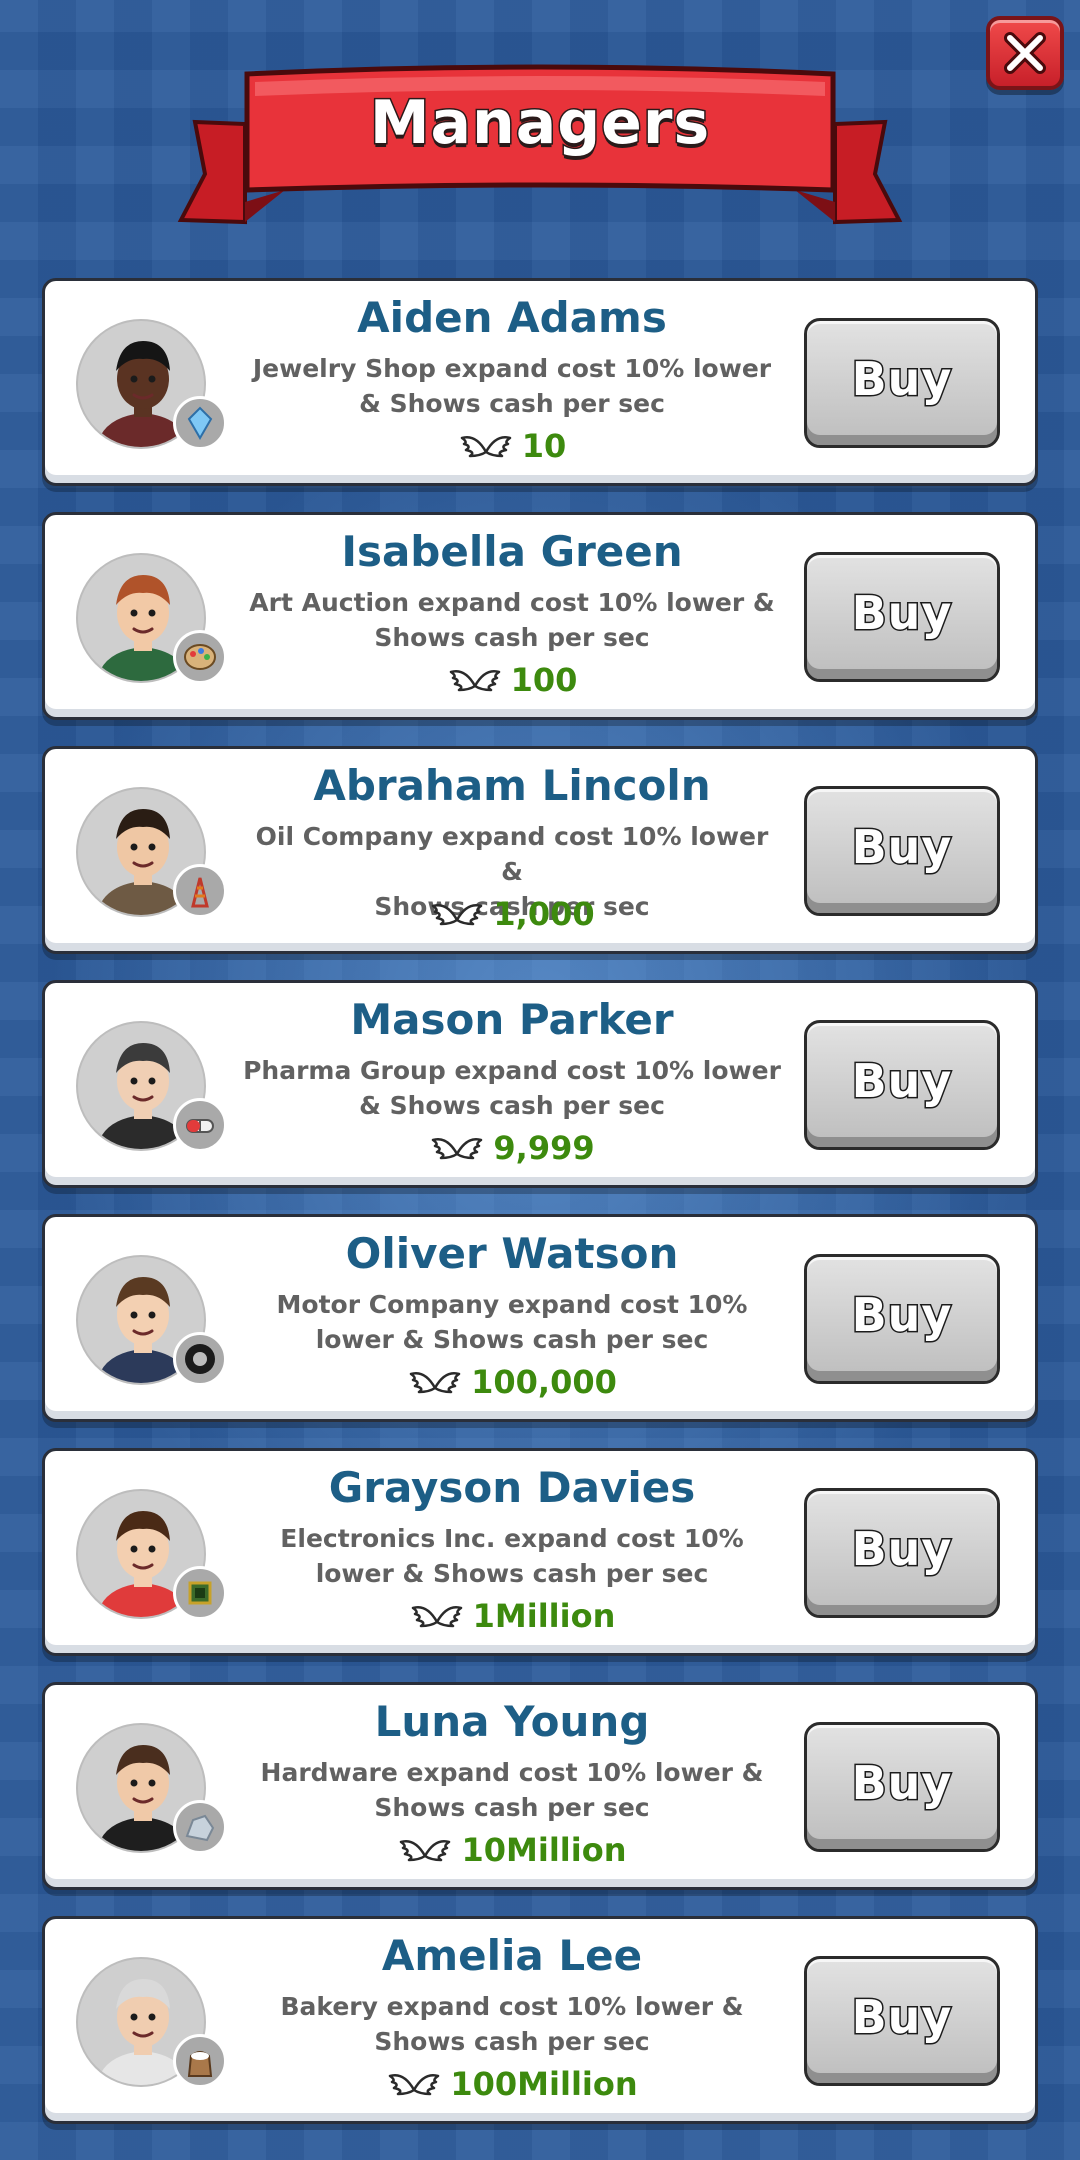 The height and width of the screenshot is (2160, 1080). I want to click on price: 100,000, so click(512, 1382).